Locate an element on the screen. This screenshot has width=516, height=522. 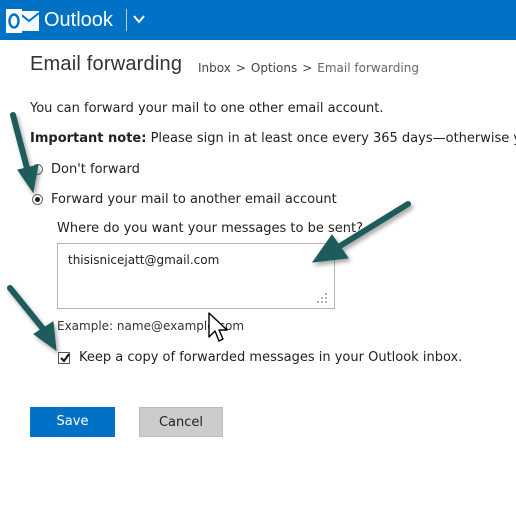
resize-grip-icon is located at coordinates (322, 298).